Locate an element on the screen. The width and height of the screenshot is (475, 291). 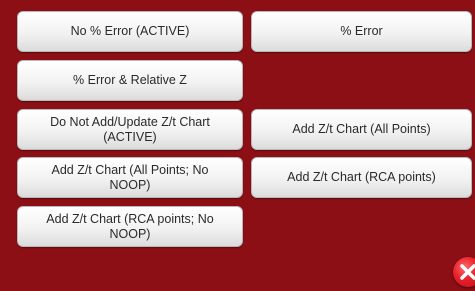
close-icon is located at coordinates (467, 272).